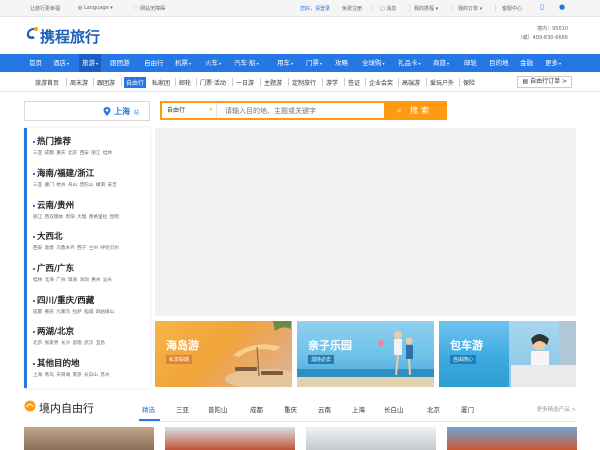  What do you see at coordinates (314, 63) in the screenshot?
I see `nav-tickets: 门票▾` at bounding box center [314, 63].